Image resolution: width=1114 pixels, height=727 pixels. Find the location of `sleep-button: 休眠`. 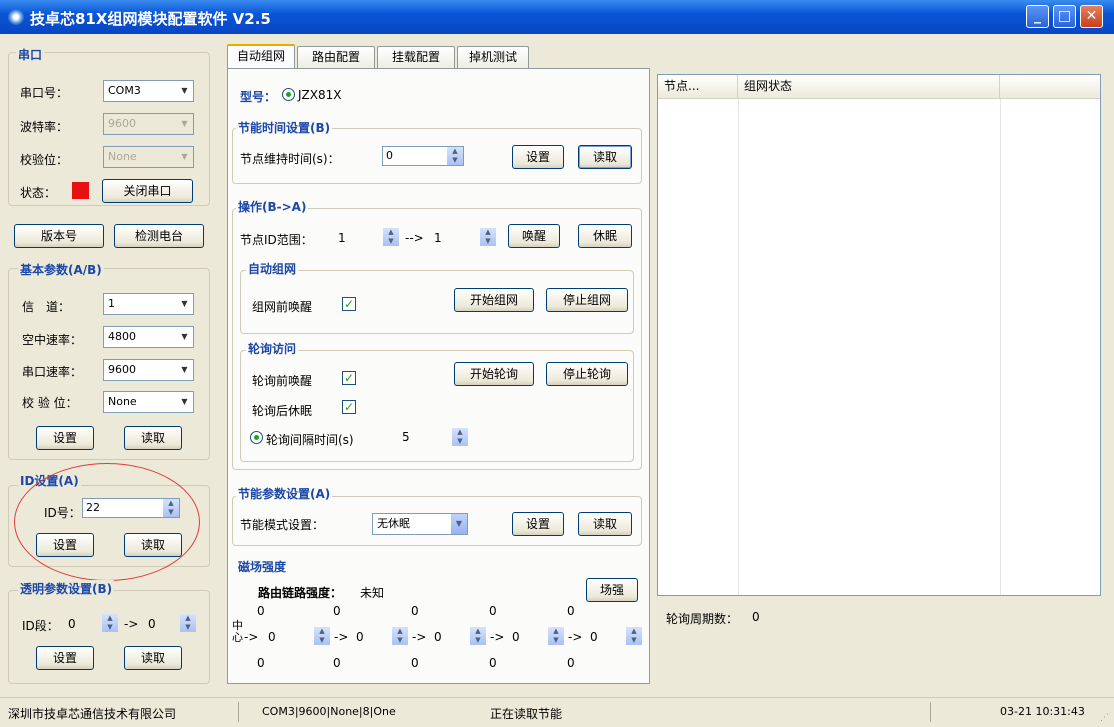

sleep-button: 休眠 is located at coordinates (605, 236).